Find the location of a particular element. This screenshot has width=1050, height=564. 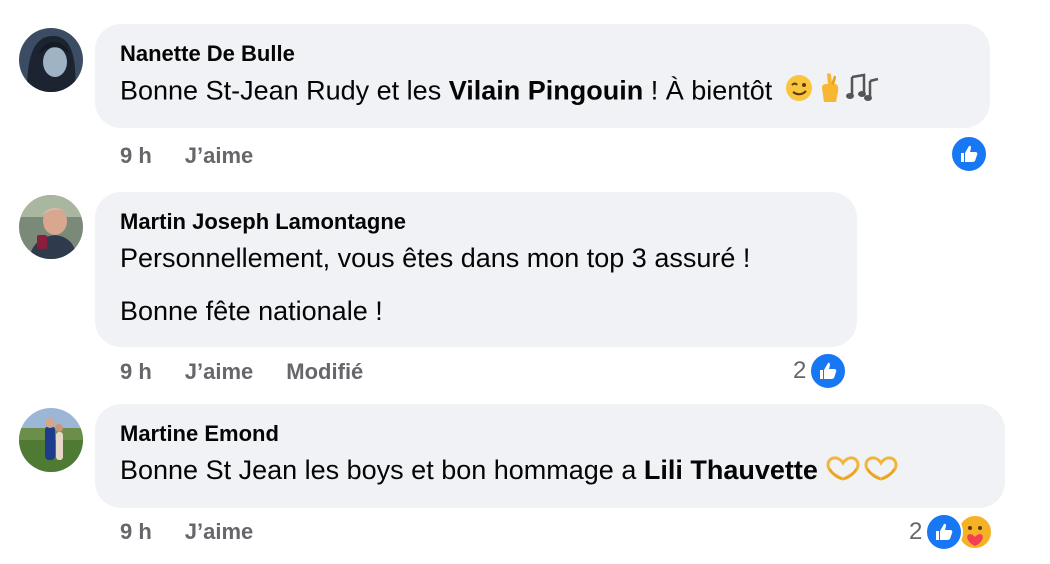

comment-author: Martin Joseph Lamontagne is located at coordinates (476, 222).